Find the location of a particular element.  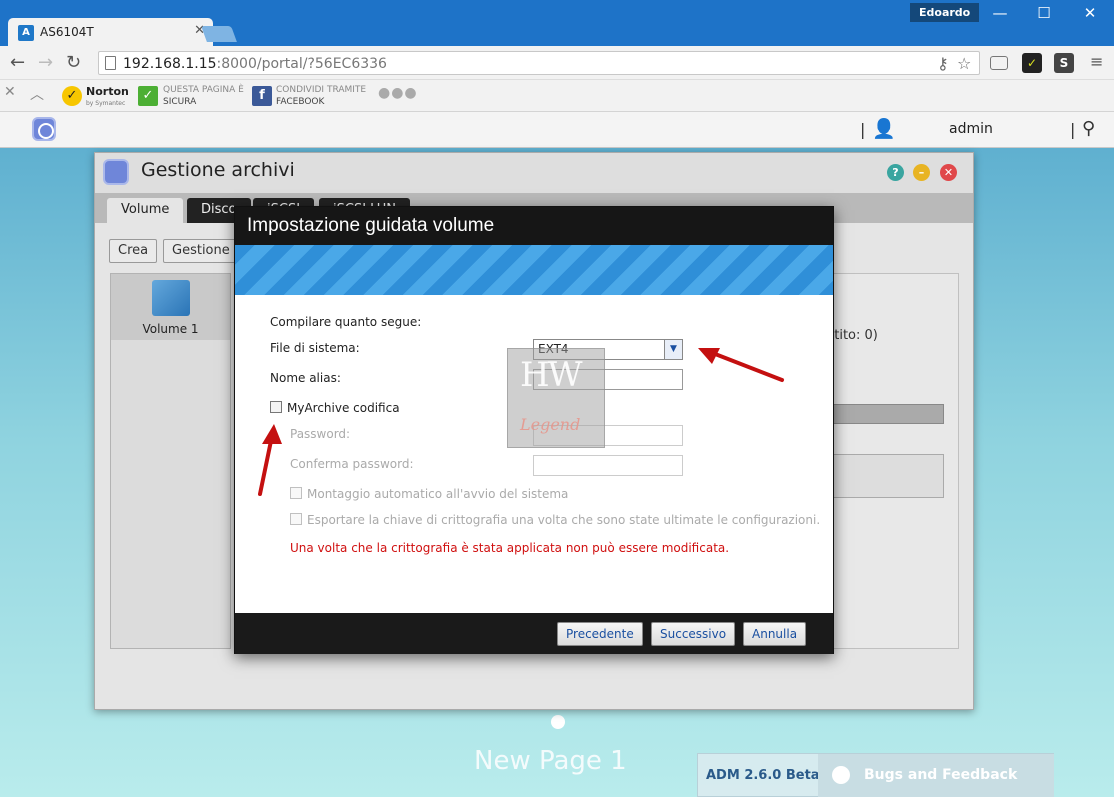

alias-label: Nome alias: is located at coordinates (305, 378).